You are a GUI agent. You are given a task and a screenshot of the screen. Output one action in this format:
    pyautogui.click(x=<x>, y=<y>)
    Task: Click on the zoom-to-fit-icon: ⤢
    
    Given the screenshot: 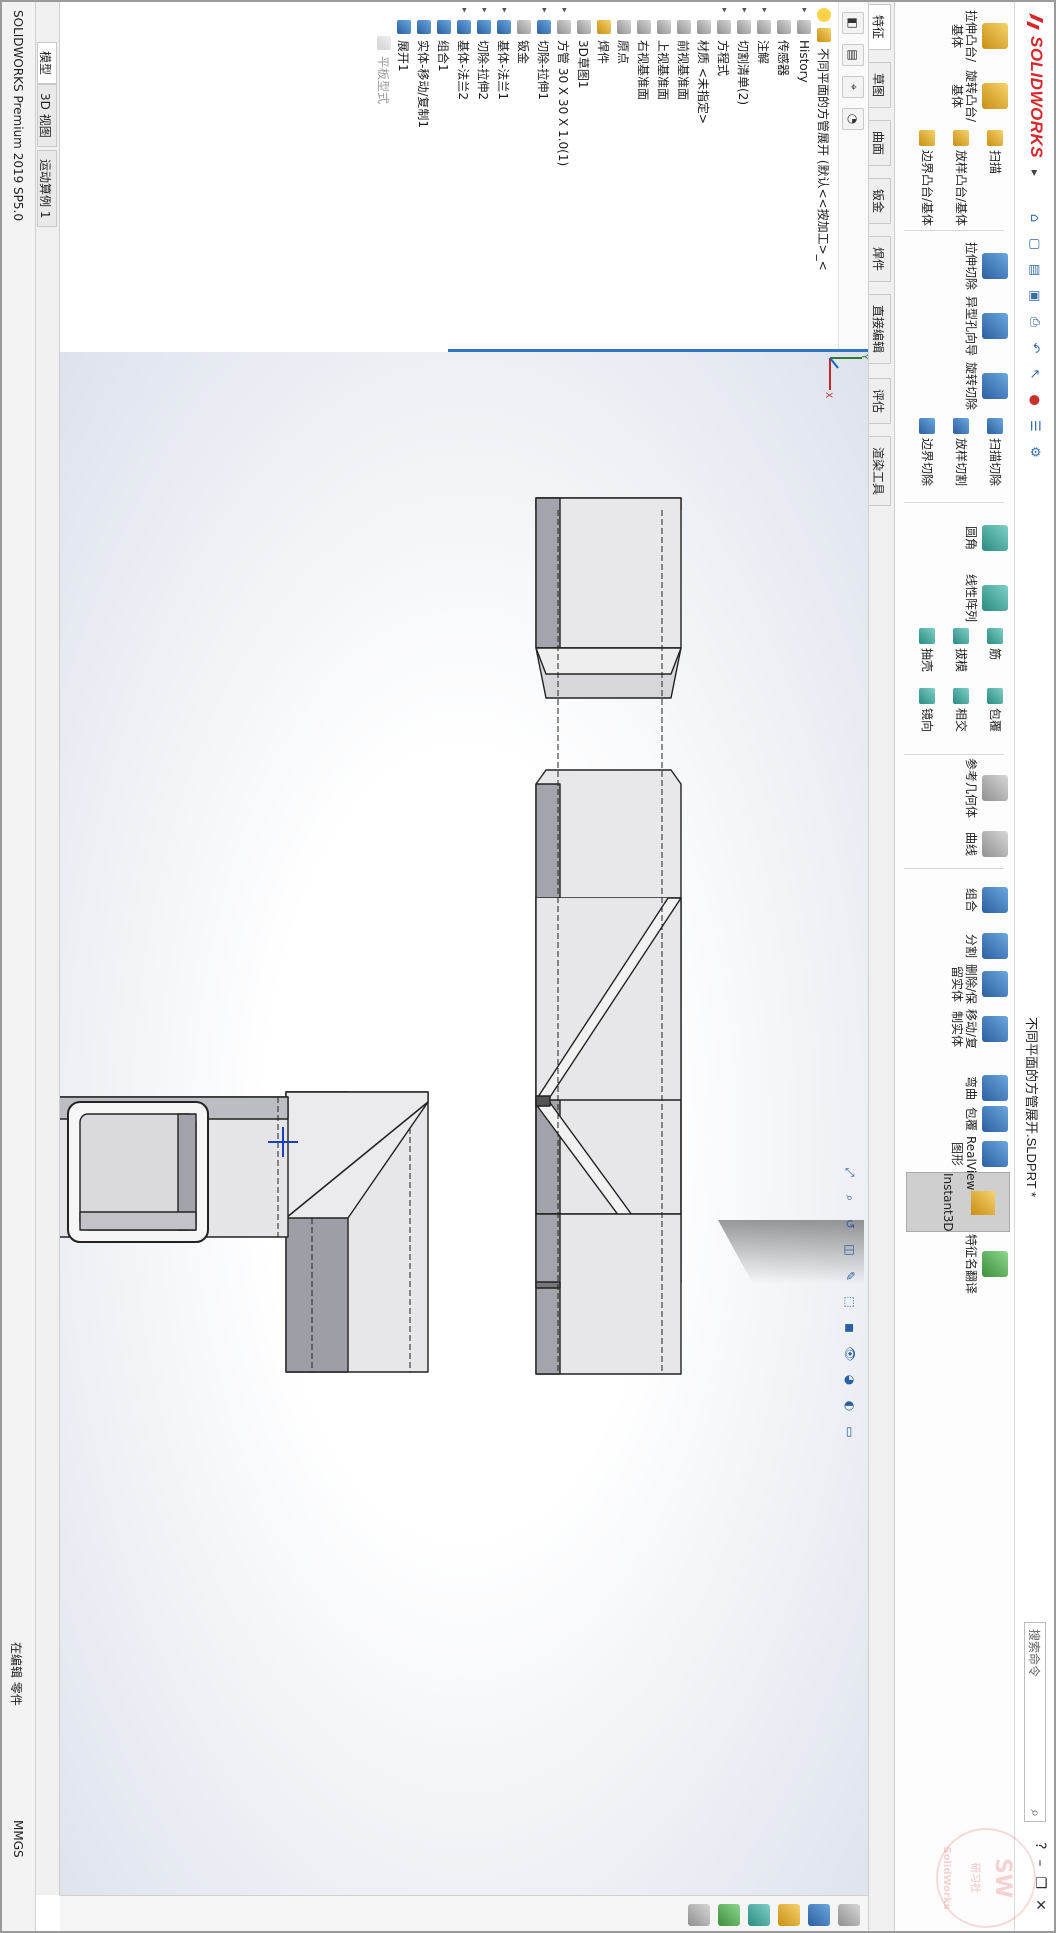 What is the action you would take?
    pyautogui.click(x=850, y=1172)
    